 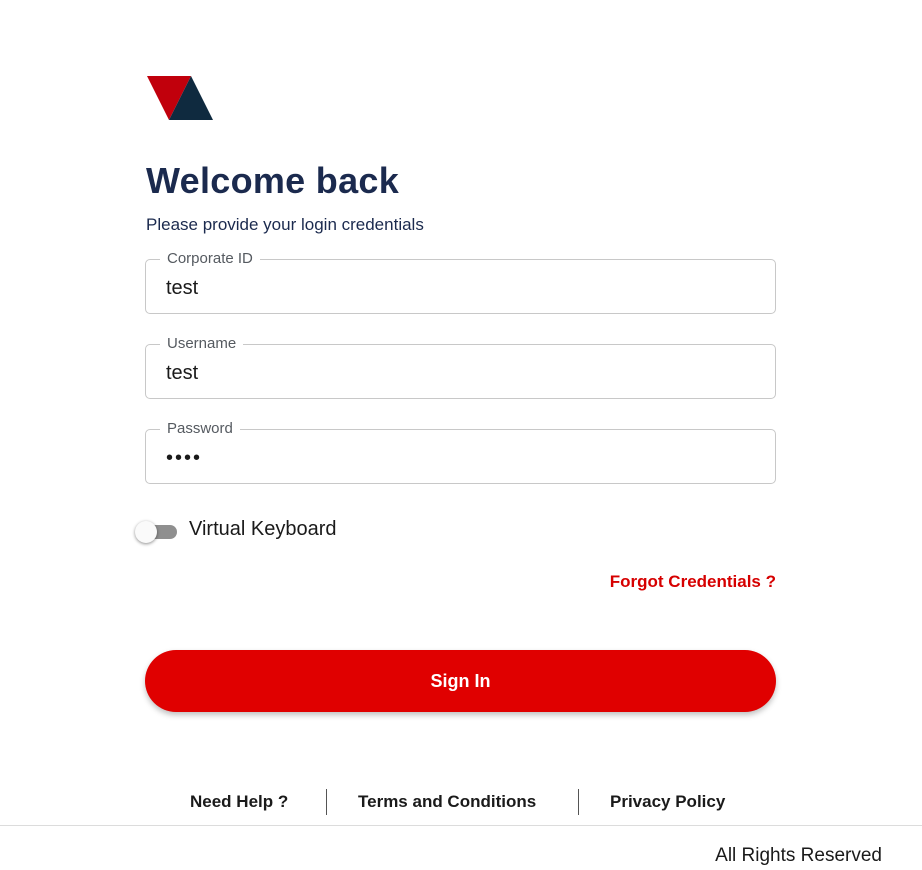 I want to click on password-label: Password, so click(x=200, y=429).